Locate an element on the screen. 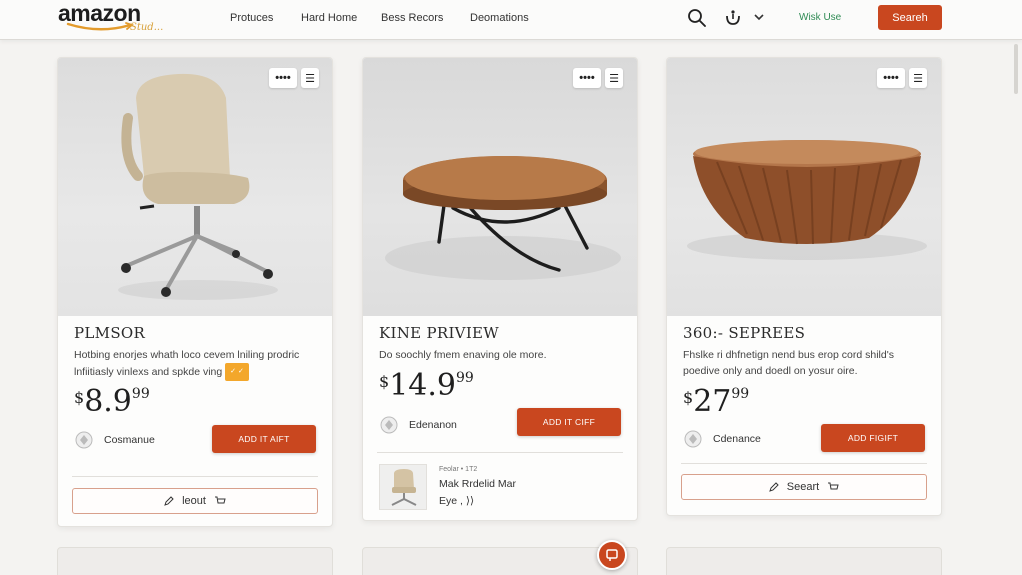 This screenshot has height=575, width=1022. add-to-cart-button: ADD FIGIFT is located at coordinates (873, 438).